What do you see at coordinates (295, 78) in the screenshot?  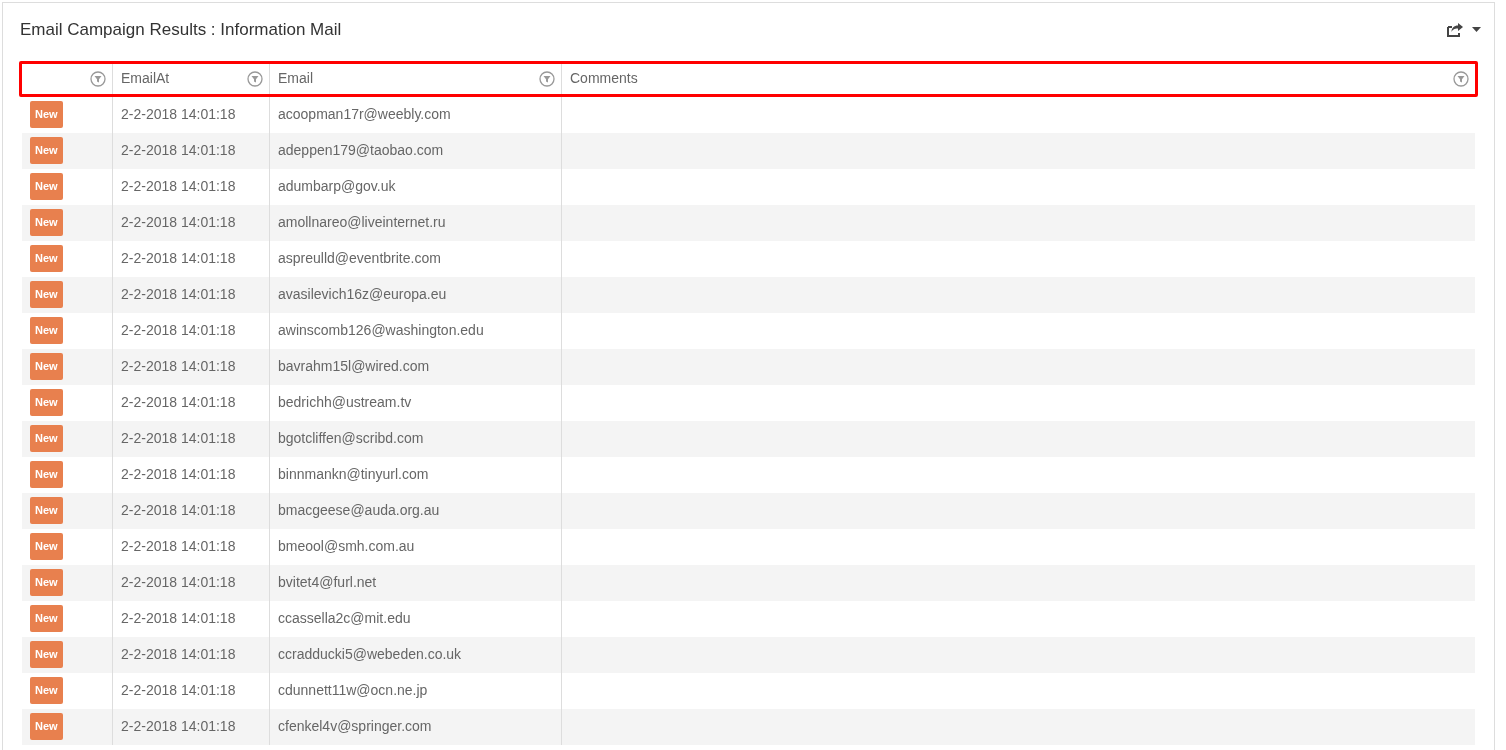 I see `column-header: Email` at bounding box center [295, 78].